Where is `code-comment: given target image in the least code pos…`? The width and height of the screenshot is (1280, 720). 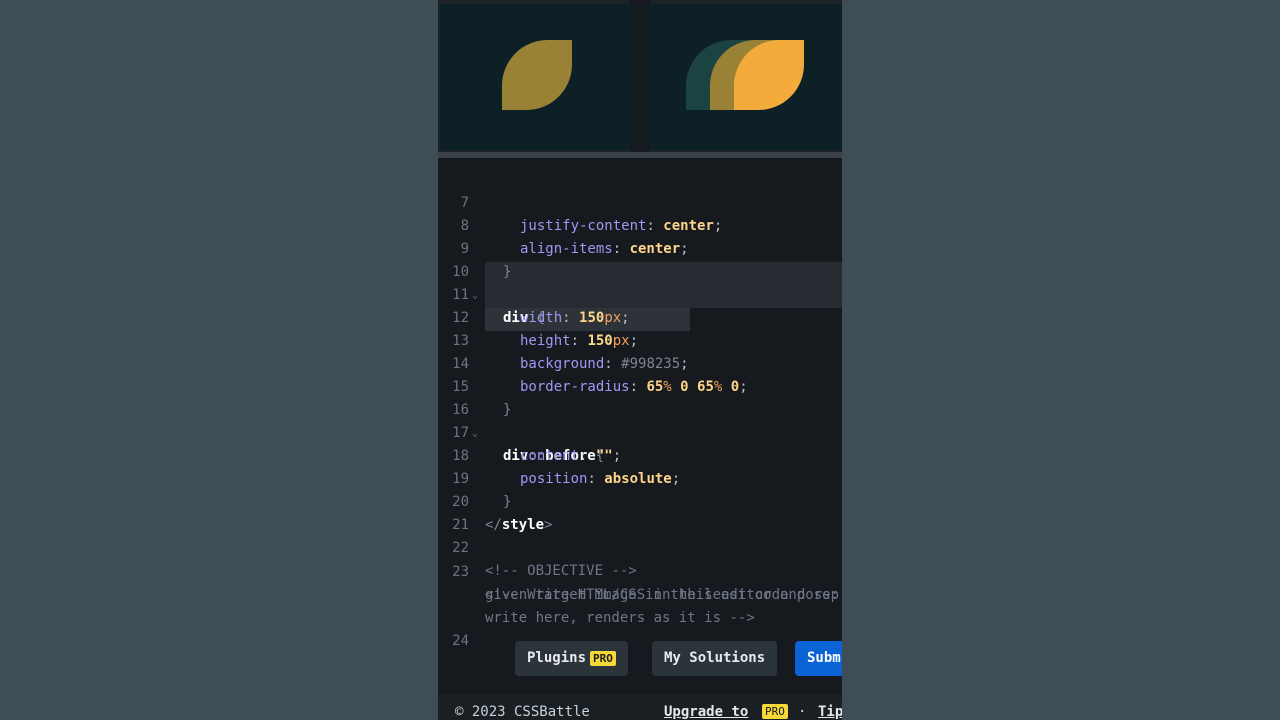 code-comment: given target image in the least code pos… is located at coordinates (662, 595).